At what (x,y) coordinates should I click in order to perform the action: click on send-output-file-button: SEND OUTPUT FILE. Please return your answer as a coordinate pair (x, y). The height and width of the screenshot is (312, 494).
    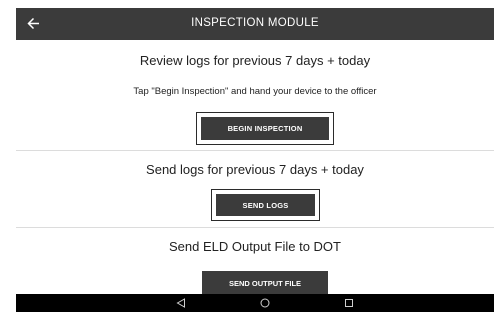
    Looking at the image, I should click on (265, 283).